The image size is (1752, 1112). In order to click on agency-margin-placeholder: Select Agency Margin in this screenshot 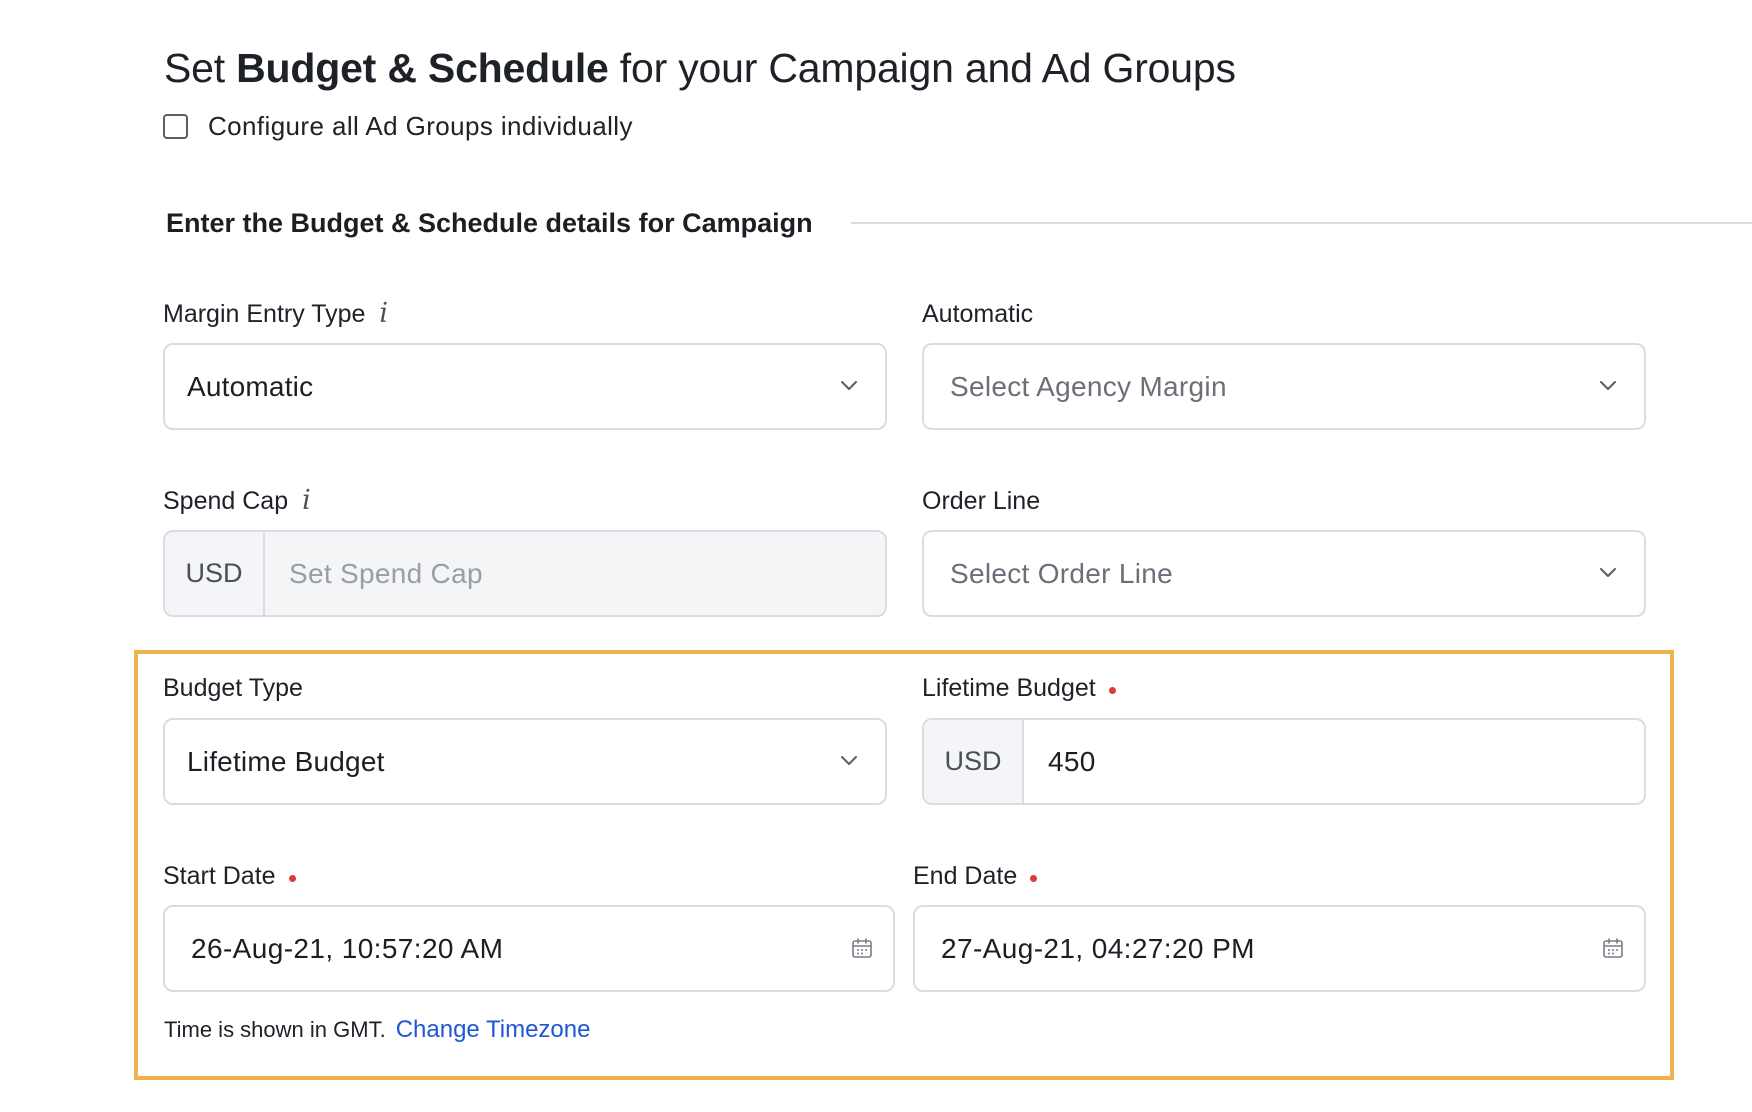, I will do `click(1088, 386)`.